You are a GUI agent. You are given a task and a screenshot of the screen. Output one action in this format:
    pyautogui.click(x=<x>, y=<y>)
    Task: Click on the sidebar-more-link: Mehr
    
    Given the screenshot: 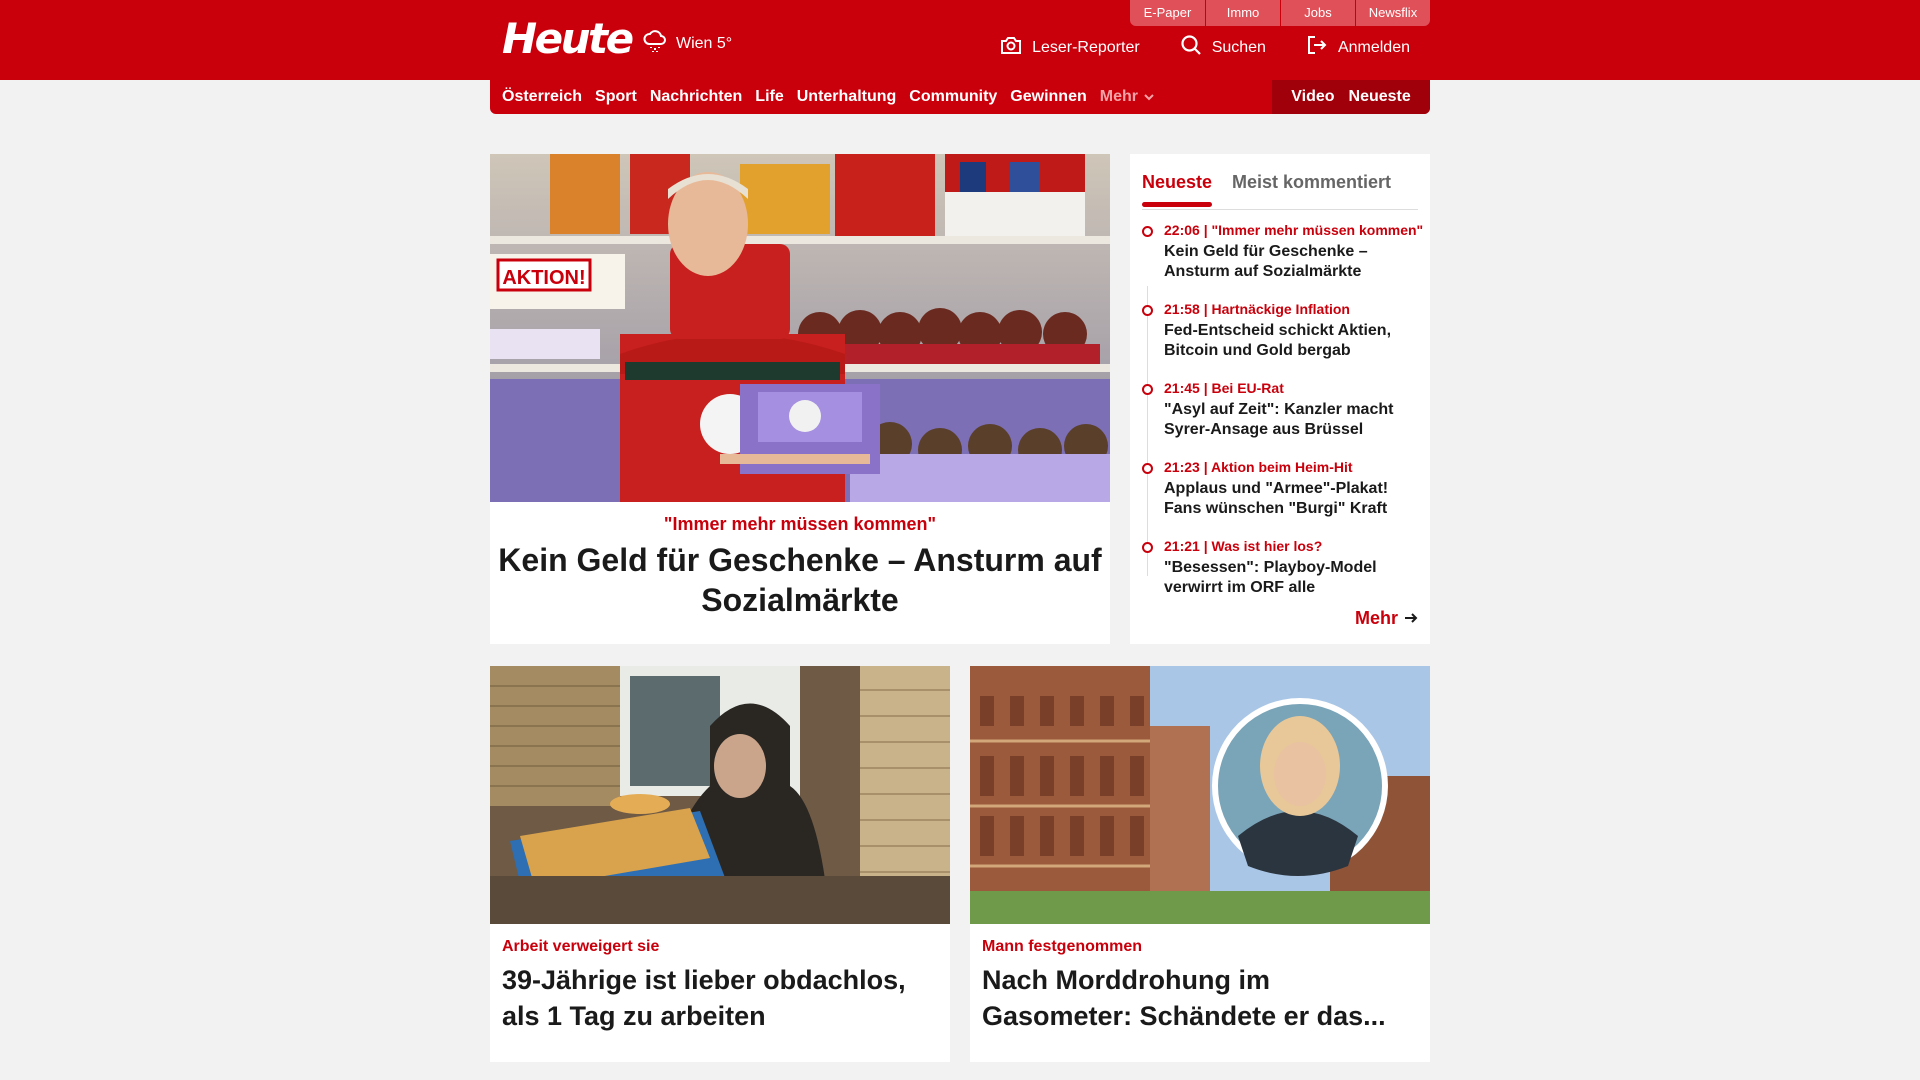 What is the action you would take?
    pyautogui.click(x=1386, y=618)
    